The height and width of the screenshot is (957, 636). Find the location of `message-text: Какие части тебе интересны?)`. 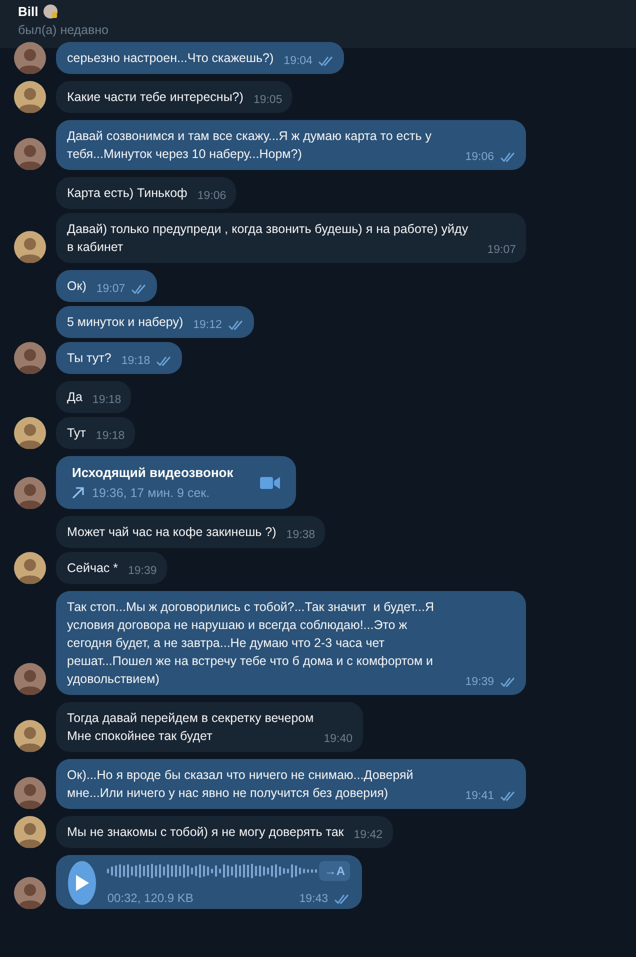

message-text: Какие части тебе интересны?) is located at coordinates (155, 97).